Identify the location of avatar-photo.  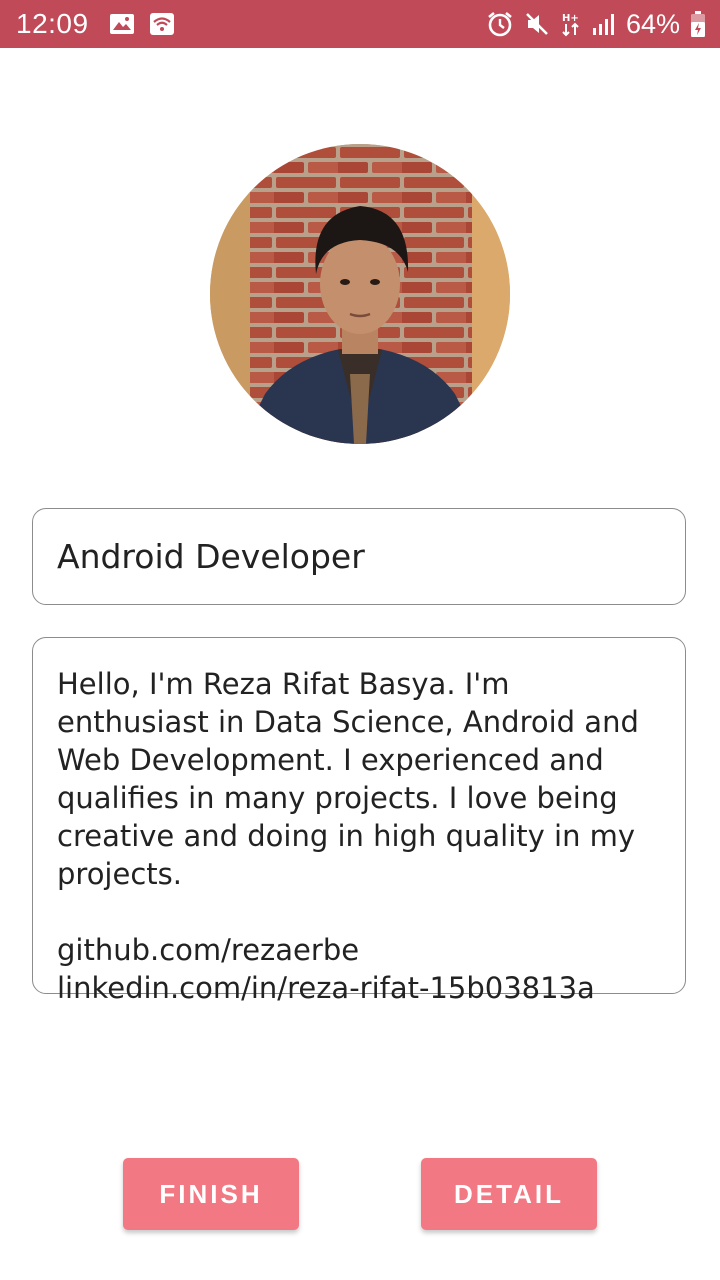
(360, 294).